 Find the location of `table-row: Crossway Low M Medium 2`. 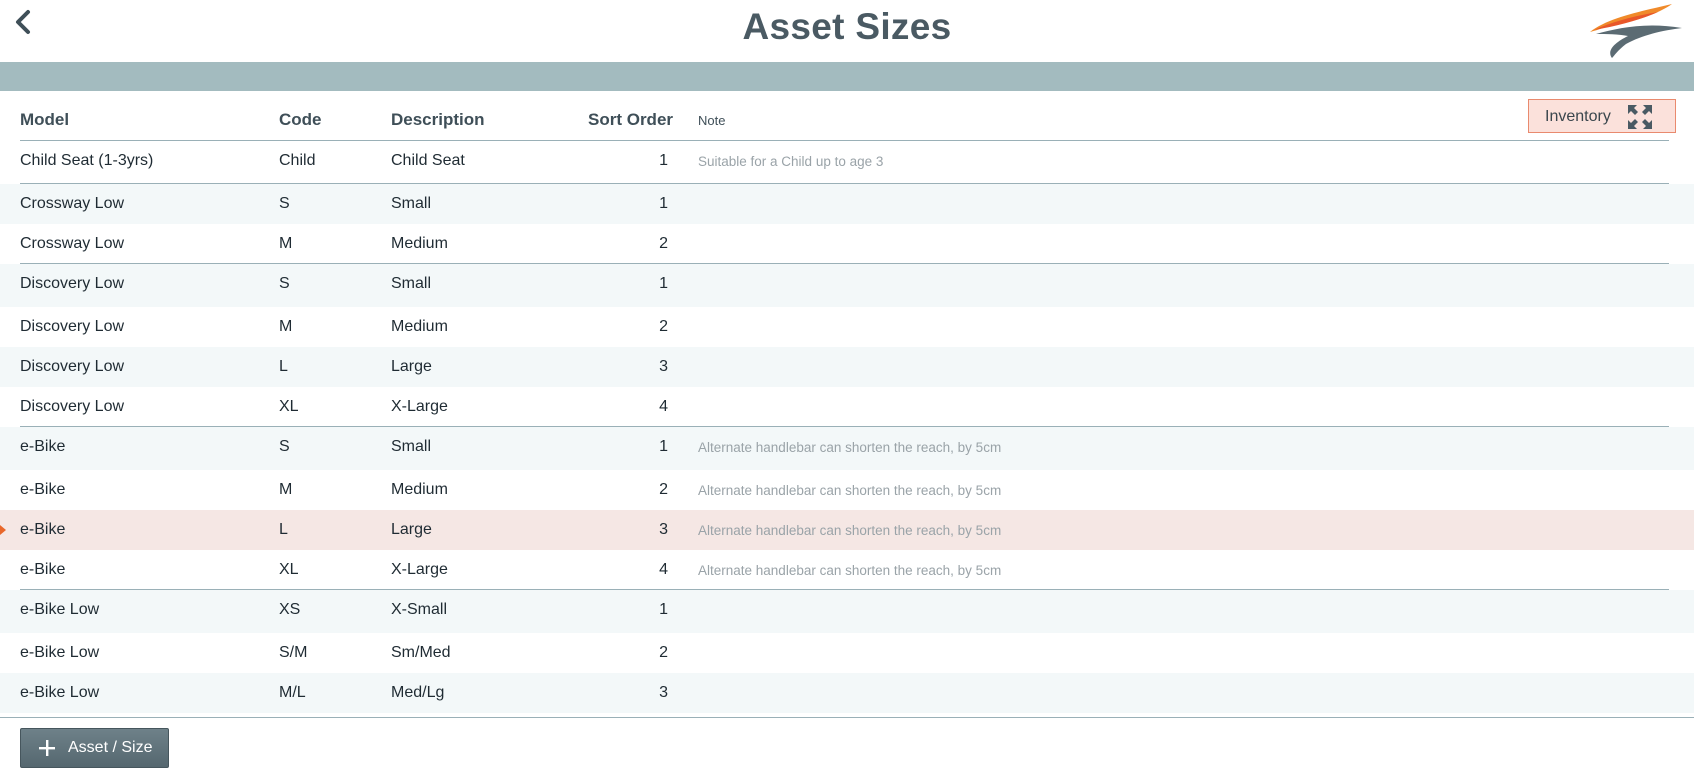

table-row: Crossway Low M Medium 2 is located at coordinates (847, 244).